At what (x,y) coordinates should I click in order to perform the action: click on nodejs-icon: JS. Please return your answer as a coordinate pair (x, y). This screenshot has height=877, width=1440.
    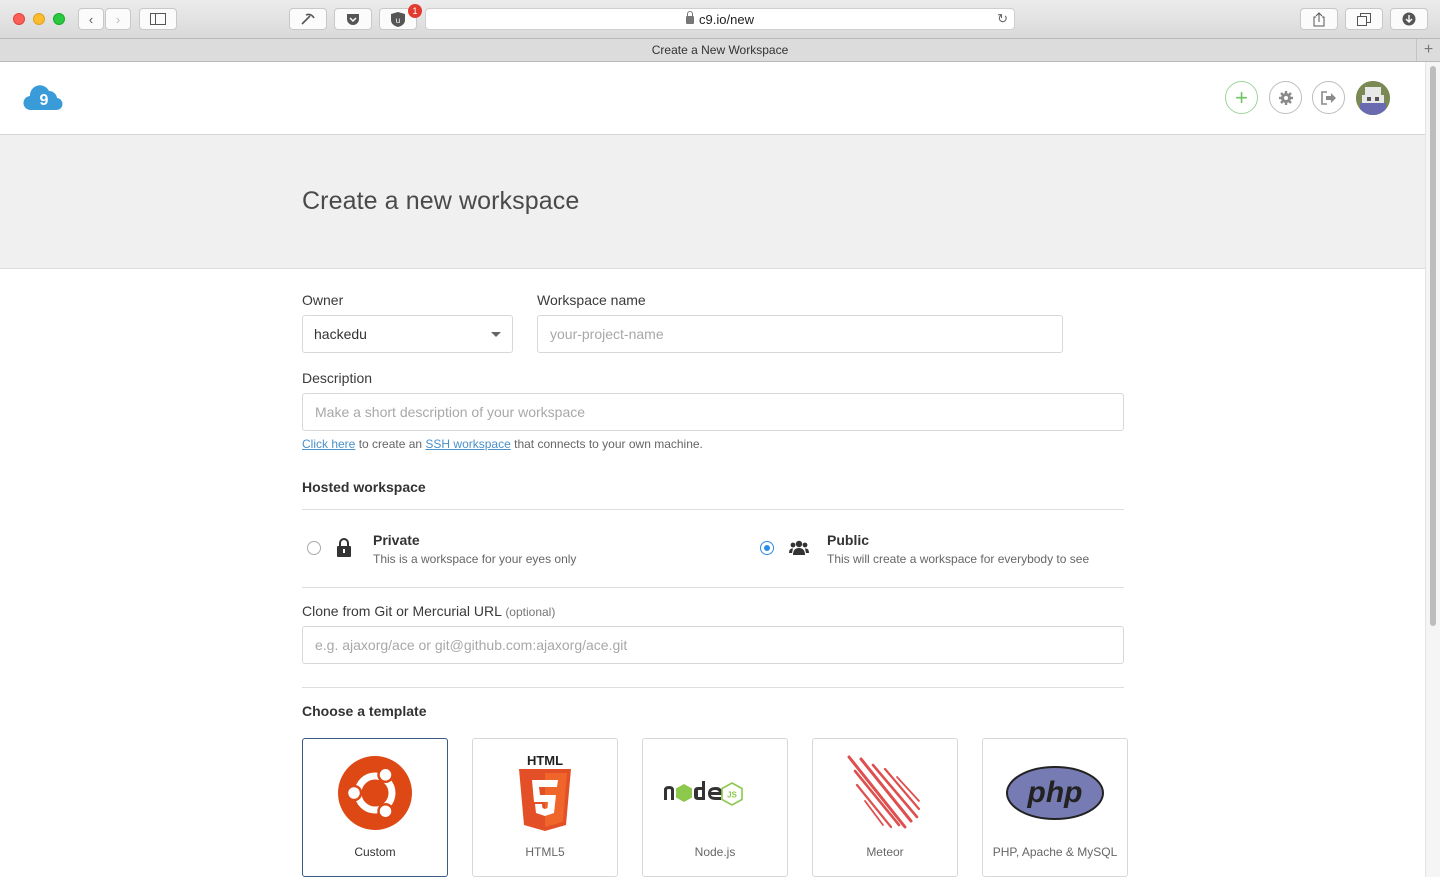
    Looking at the image, I should click on (715, 793).